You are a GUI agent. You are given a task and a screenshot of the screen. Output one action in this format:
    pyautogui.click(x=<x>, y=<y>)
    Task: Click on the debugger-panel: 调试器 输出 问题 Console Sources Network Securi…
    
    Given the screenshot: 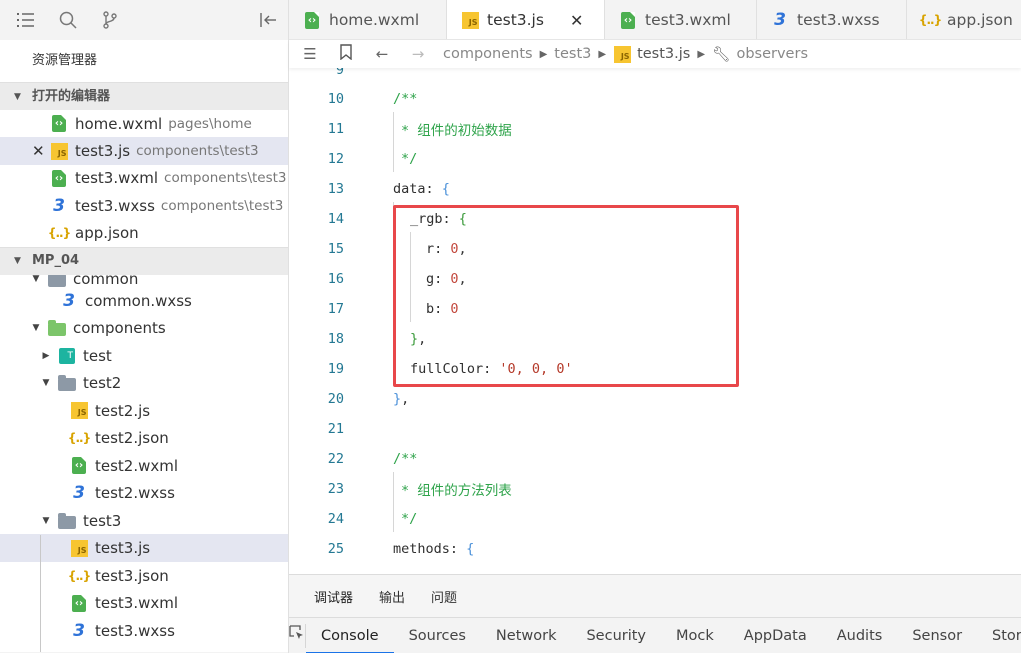 What is the action you would take?
    pyautogui.click(x=655, y=613)
    